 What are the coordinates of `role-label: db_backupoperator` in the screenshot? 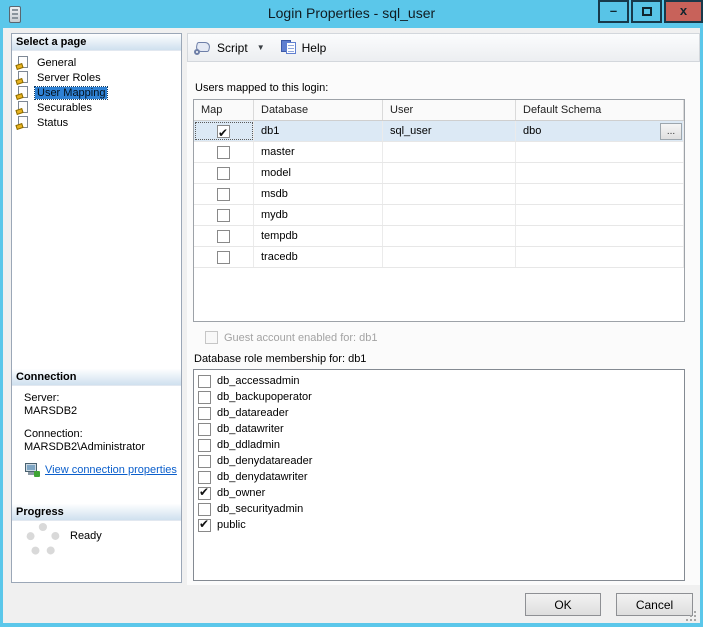 It's located at (264, 397).